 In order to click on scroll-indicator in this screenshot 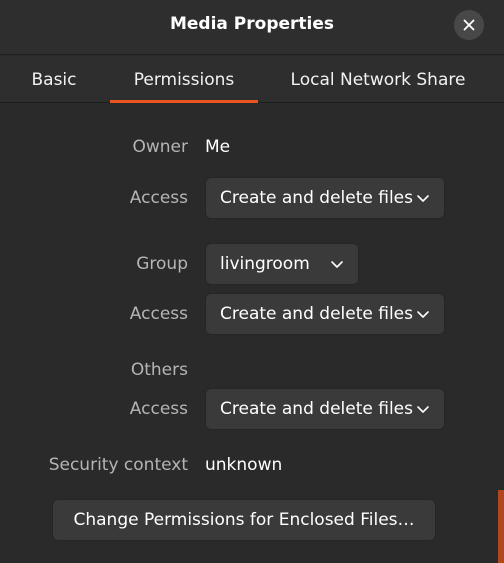, I will do `click(501, 526)`.